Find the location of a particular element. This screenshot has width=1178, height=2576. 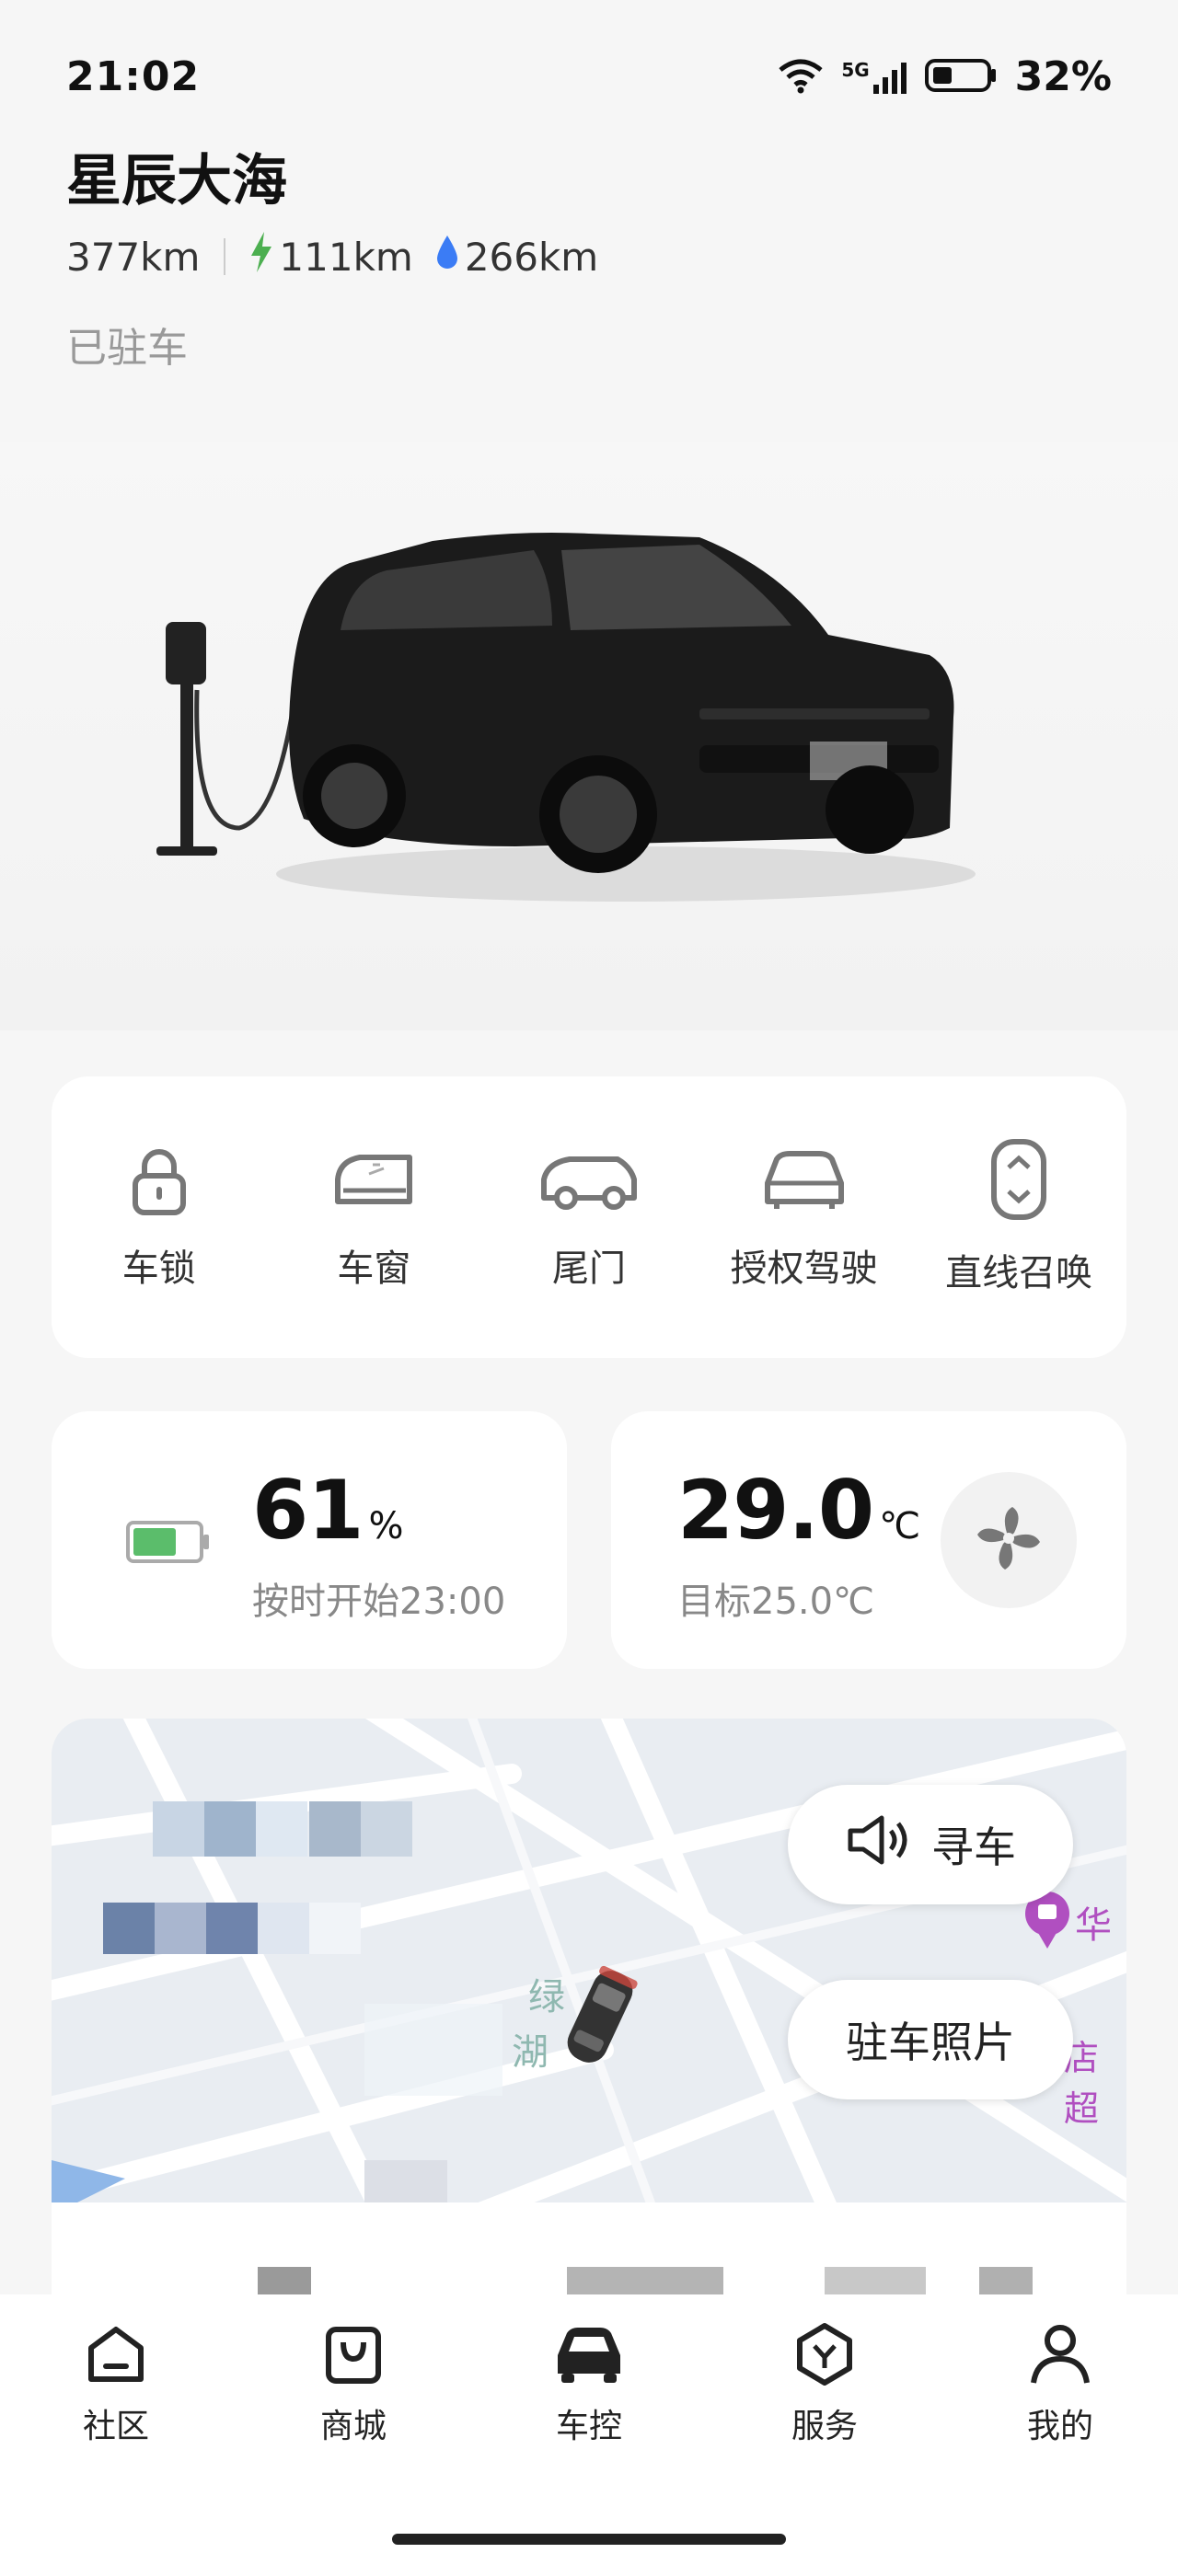

control-window: 车窗 is located at coordinates (373, 1217).